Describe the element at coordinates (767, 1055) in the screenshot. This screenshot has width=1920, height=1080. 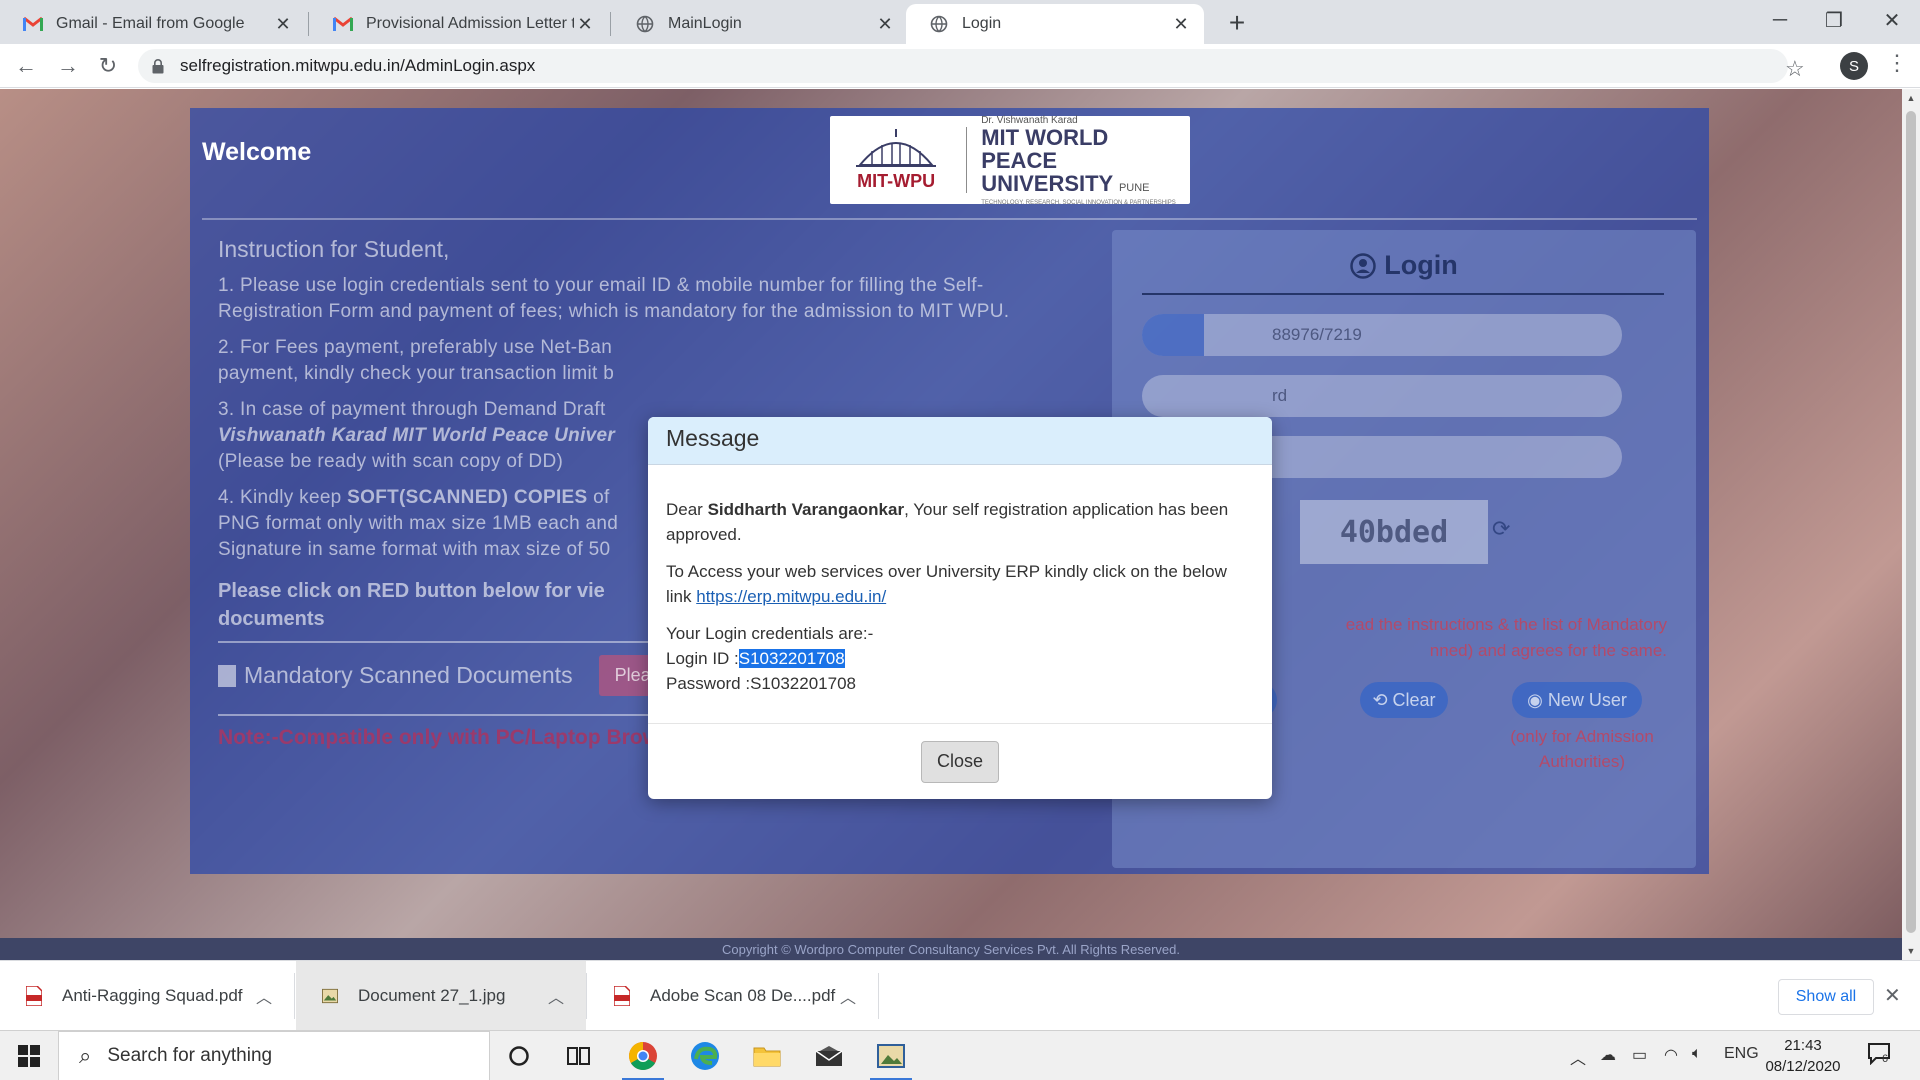
I see `file-explorer-icon` at that location.